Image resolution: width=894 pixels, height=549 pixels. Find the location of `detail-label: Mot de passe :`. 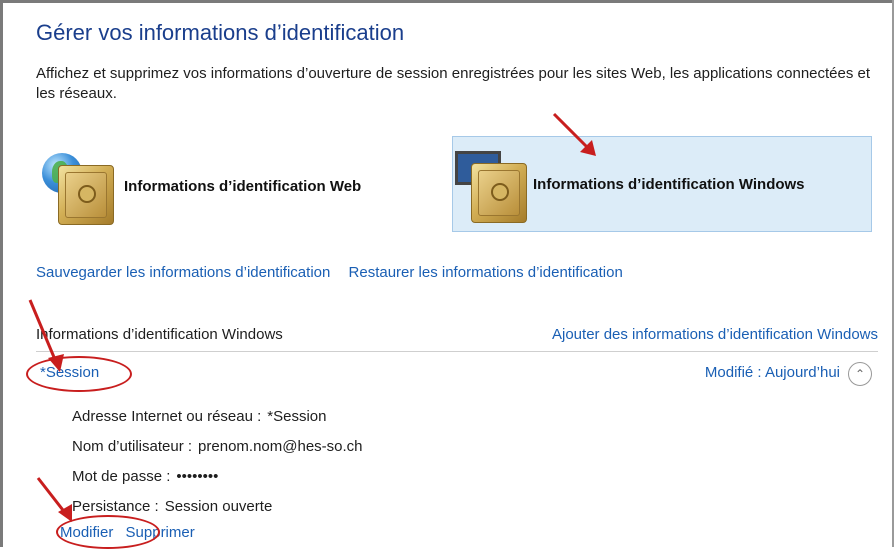

detail-label: Mot de passe : is located at coordinates (121, 476).